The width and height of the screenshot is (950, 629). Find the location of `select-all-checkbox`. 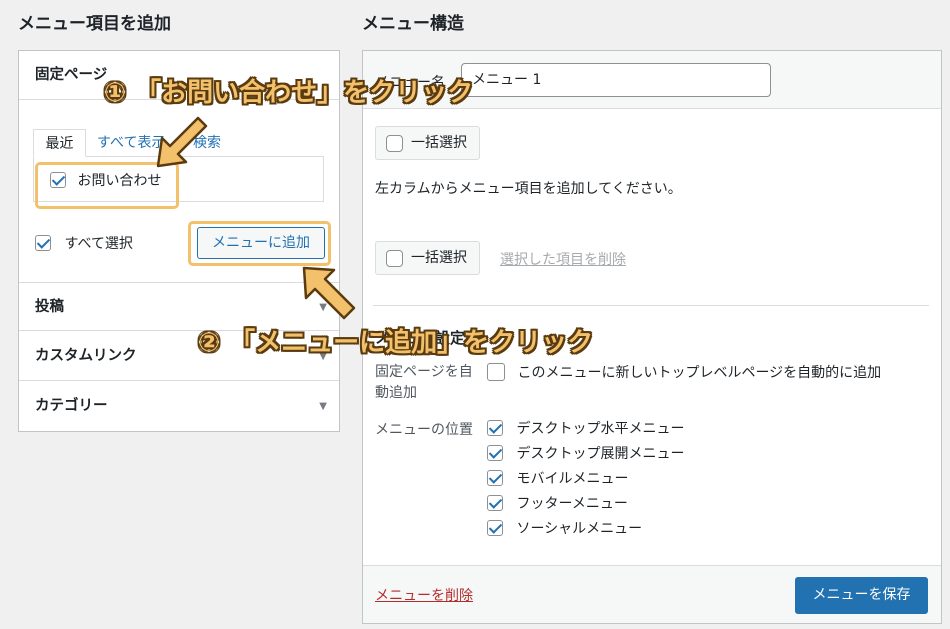

select-all-checkbox is located at coordinates (43, 243).